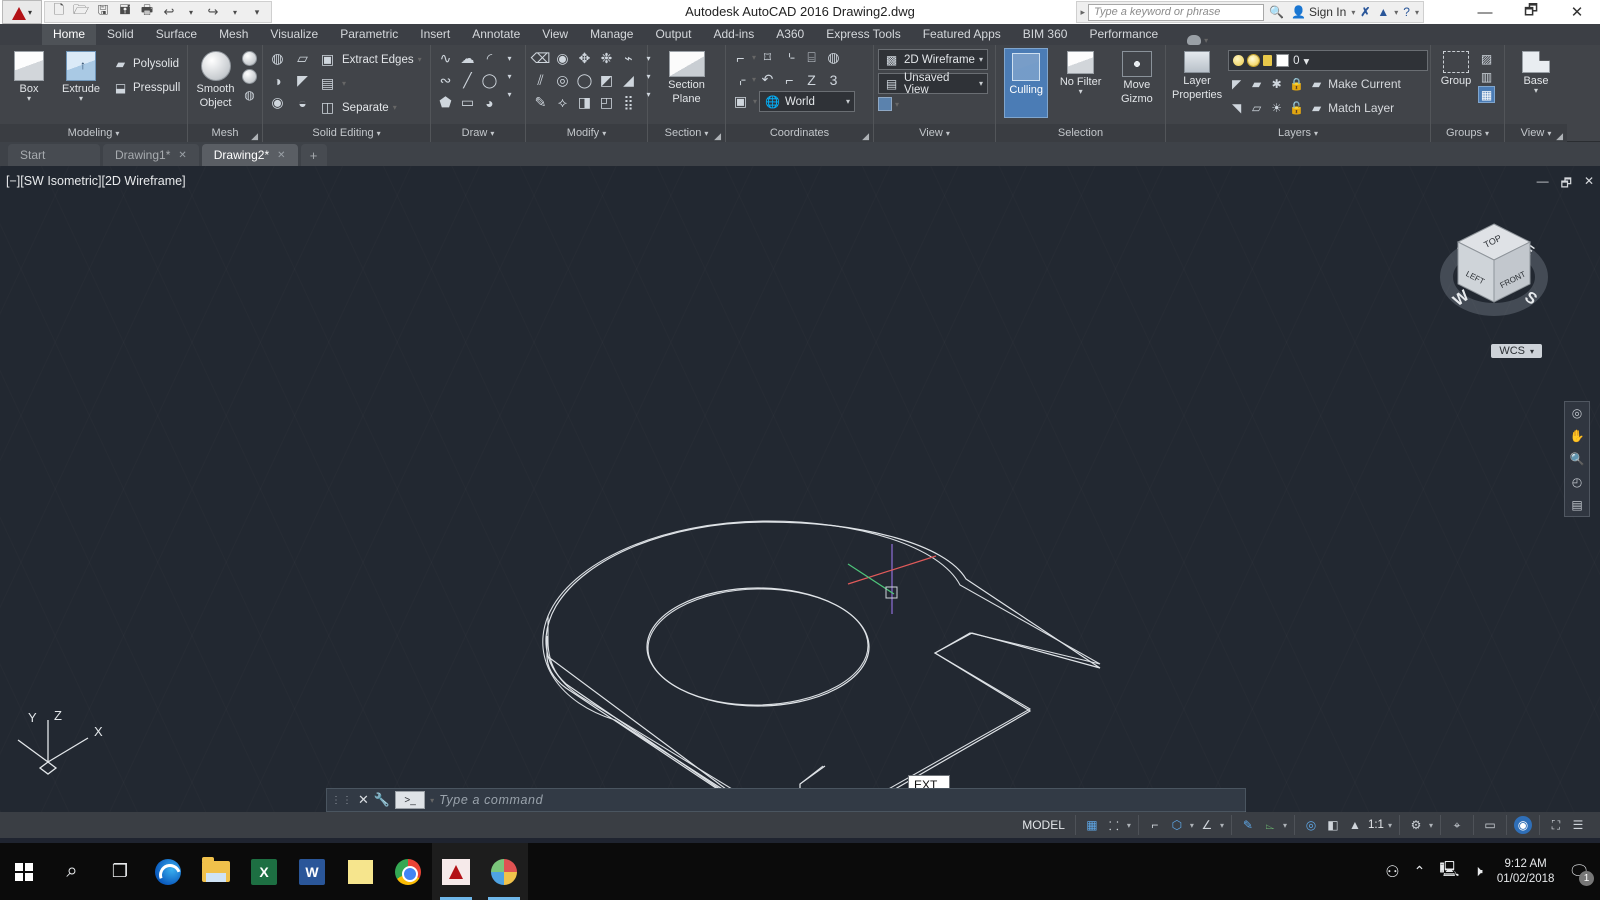 This screenshot has width=1600, height=900. Describe the element at coordinates (1523, 825) in the screenshot. I see `selection-cycling-toggle: ◉` at that location.